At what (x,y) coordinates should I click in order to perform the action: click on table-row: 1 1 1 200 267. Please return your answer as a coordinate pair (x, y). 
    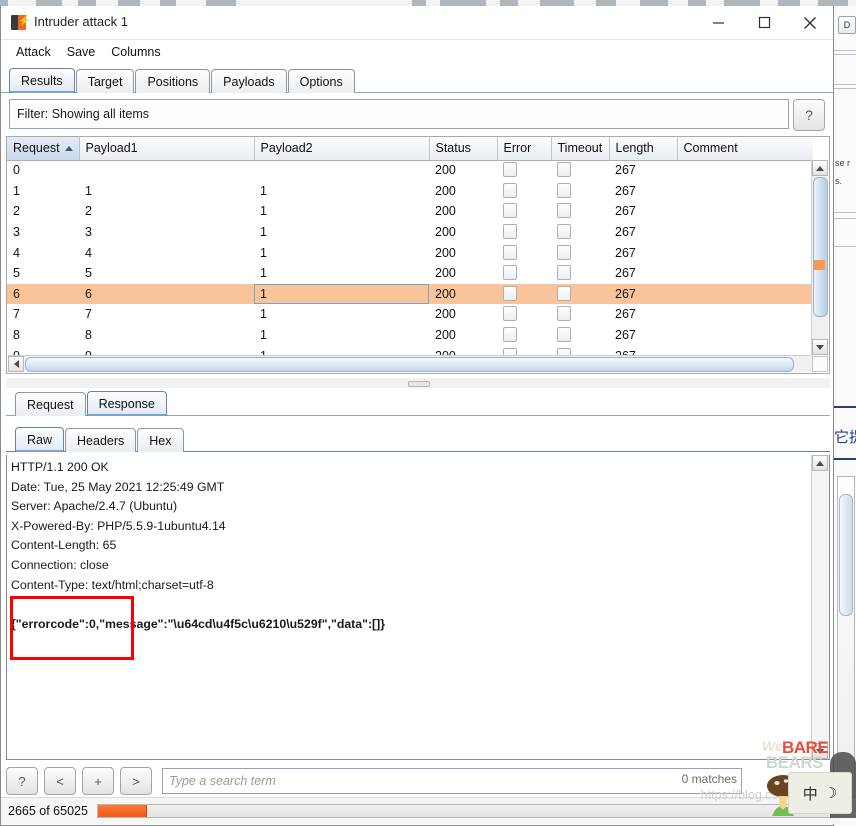
    Looking at the image, I should click on (410, 191).